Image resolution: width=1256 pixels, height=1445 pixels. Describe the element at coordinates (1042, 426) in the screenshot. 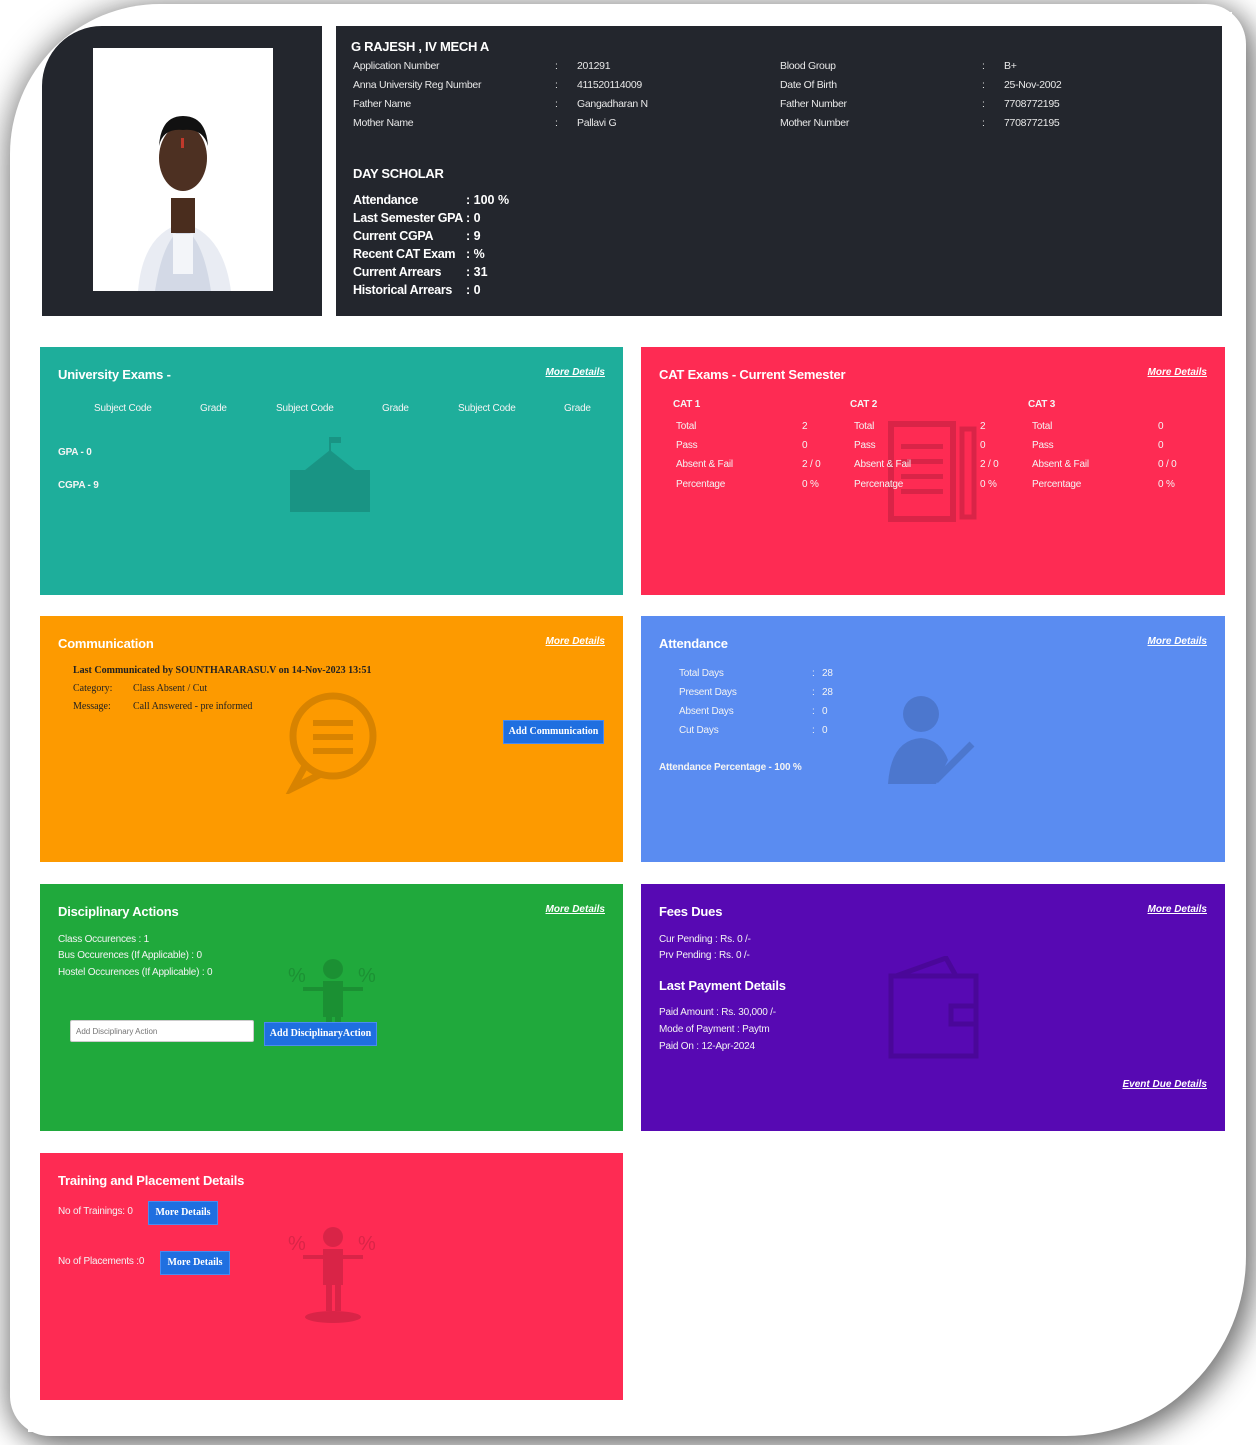

I see `cat3-row-label: Total` at that location.